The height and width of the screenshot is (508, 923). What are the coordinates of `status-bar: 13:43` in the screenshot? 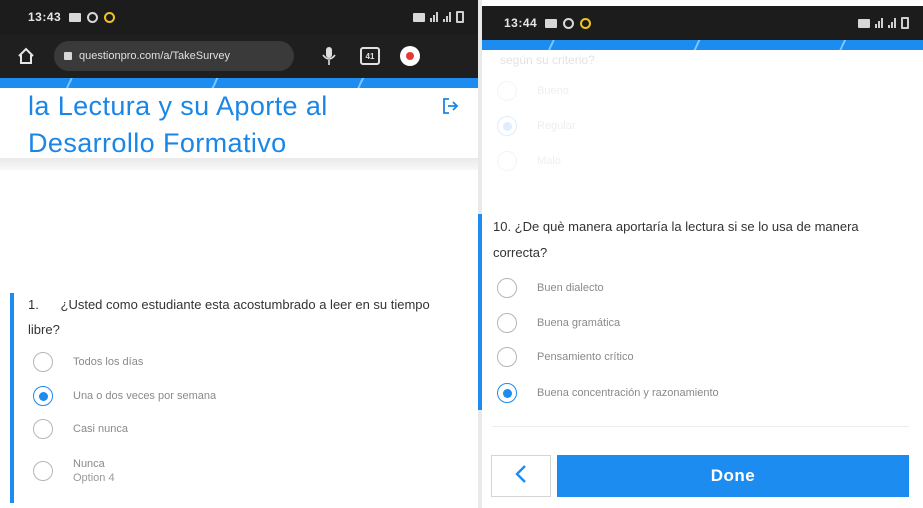 It's located at (239, 17).